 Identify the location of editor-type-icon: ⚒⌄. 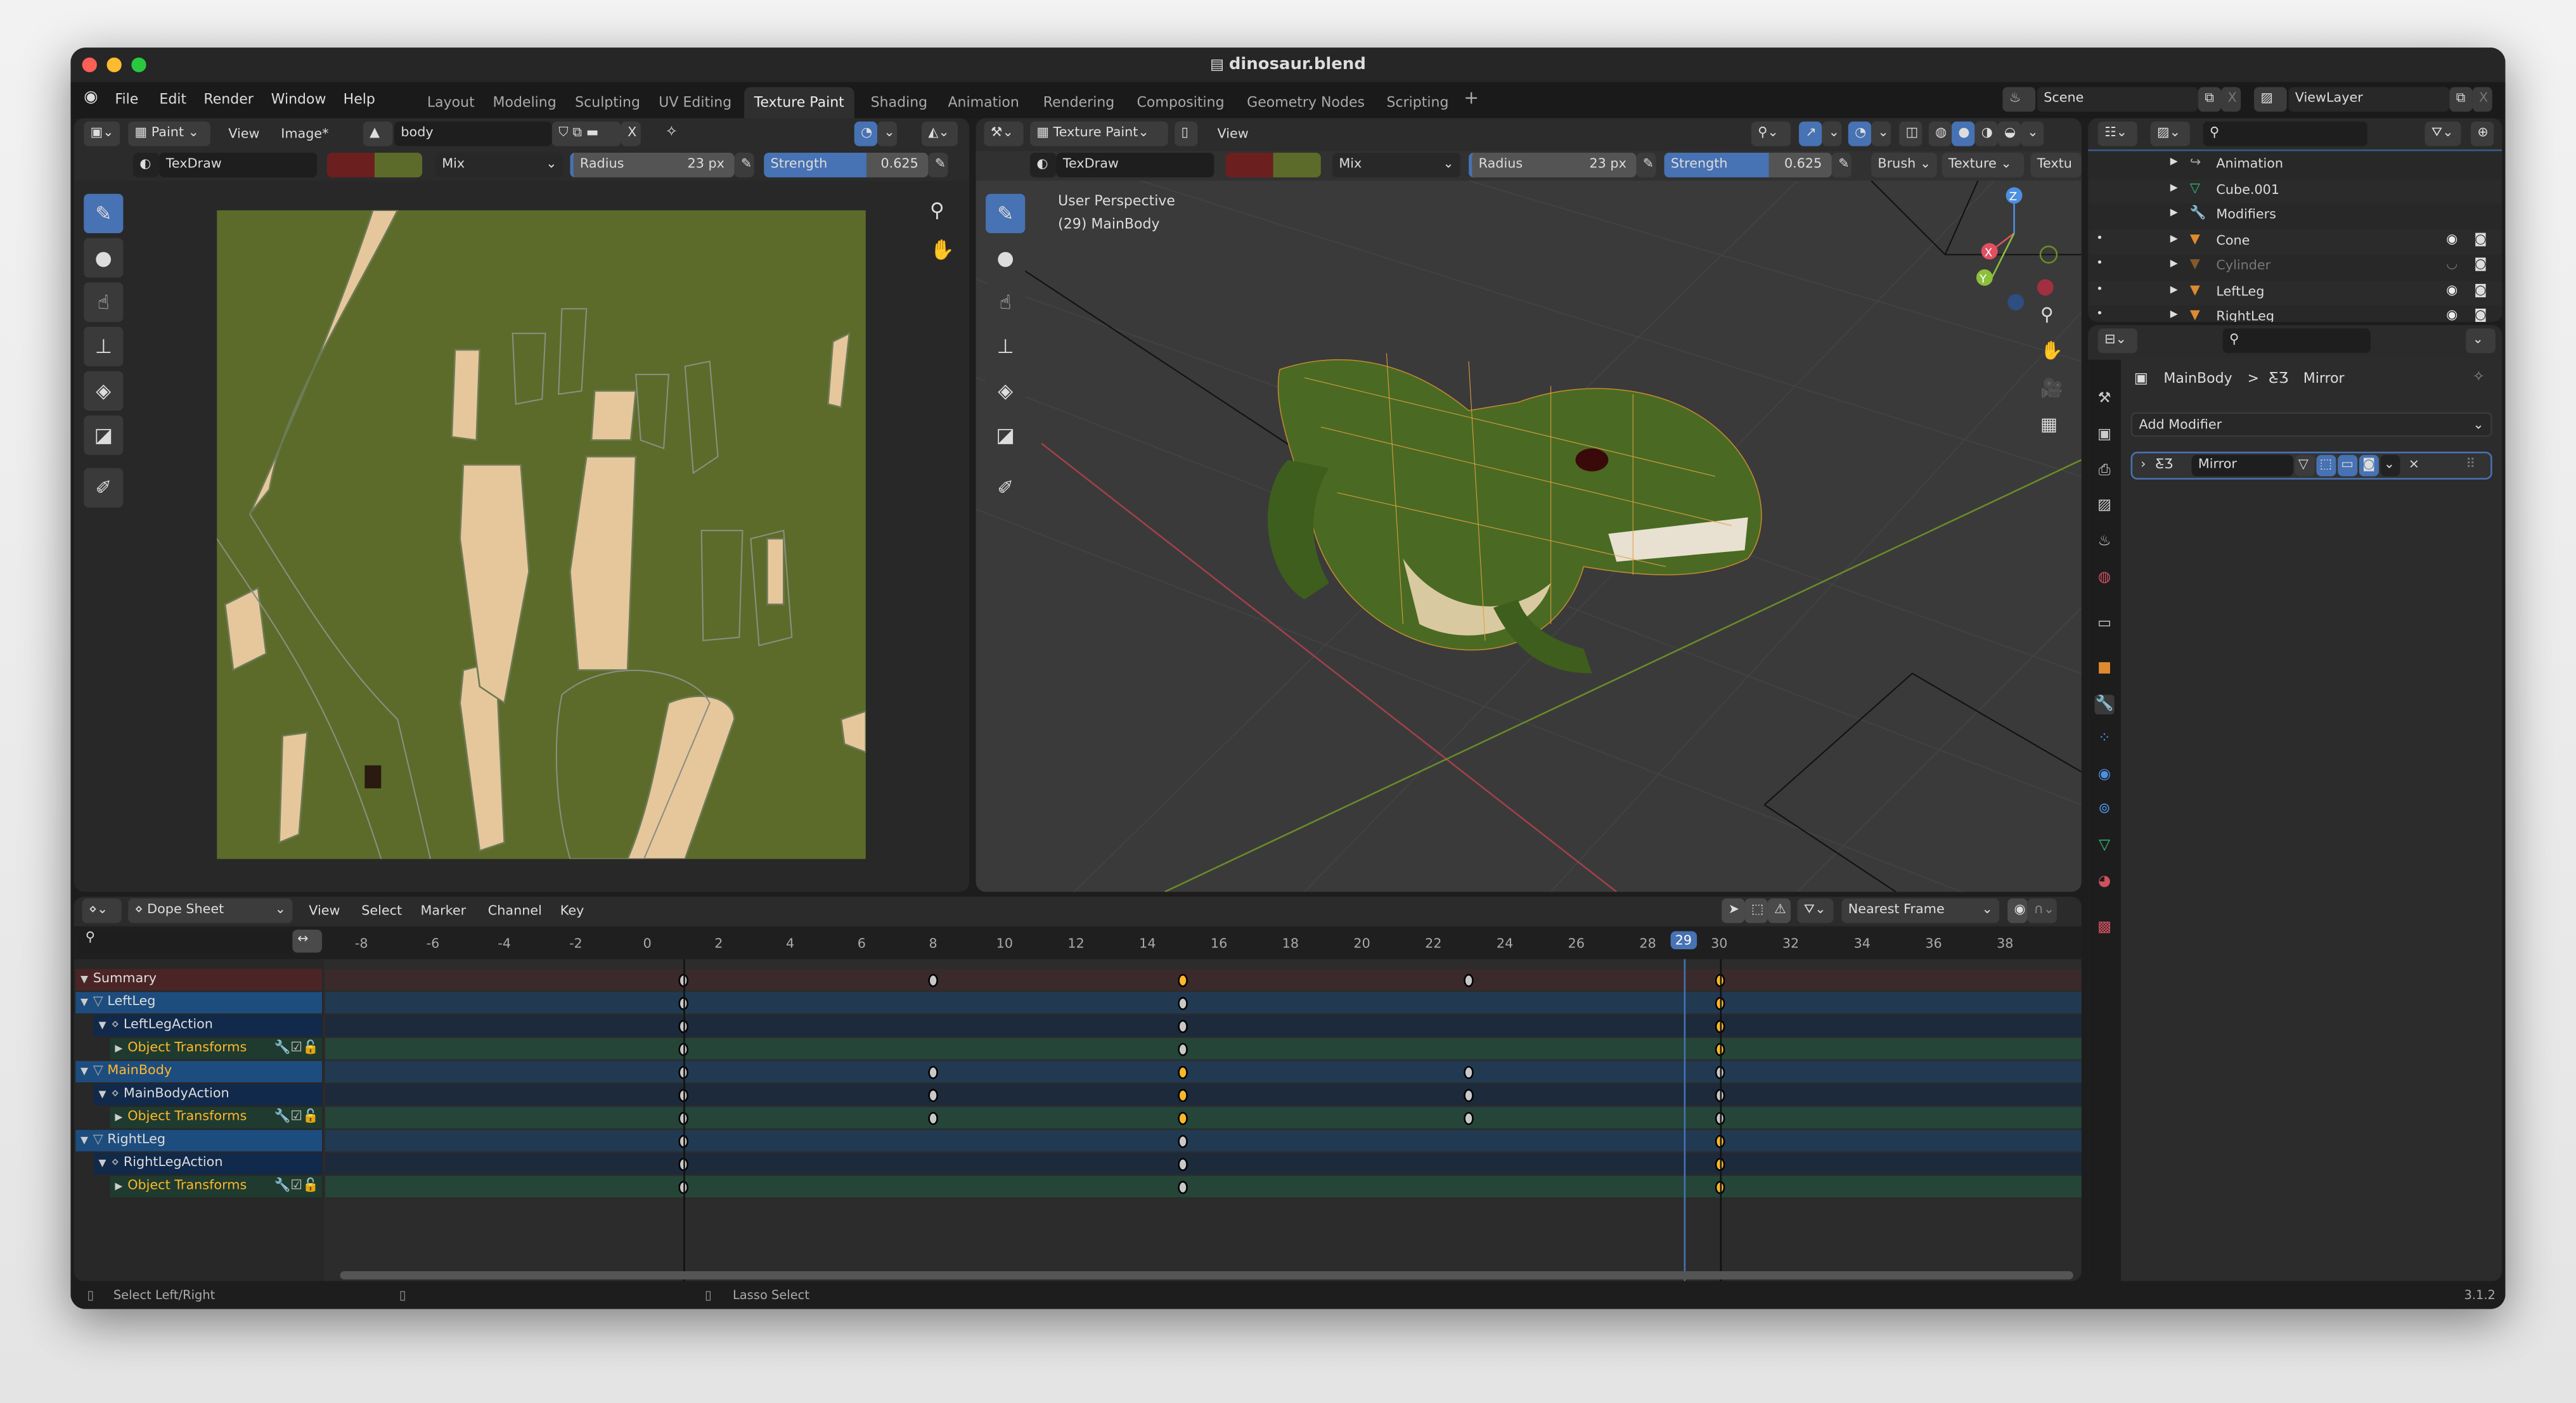
(1004, 133).